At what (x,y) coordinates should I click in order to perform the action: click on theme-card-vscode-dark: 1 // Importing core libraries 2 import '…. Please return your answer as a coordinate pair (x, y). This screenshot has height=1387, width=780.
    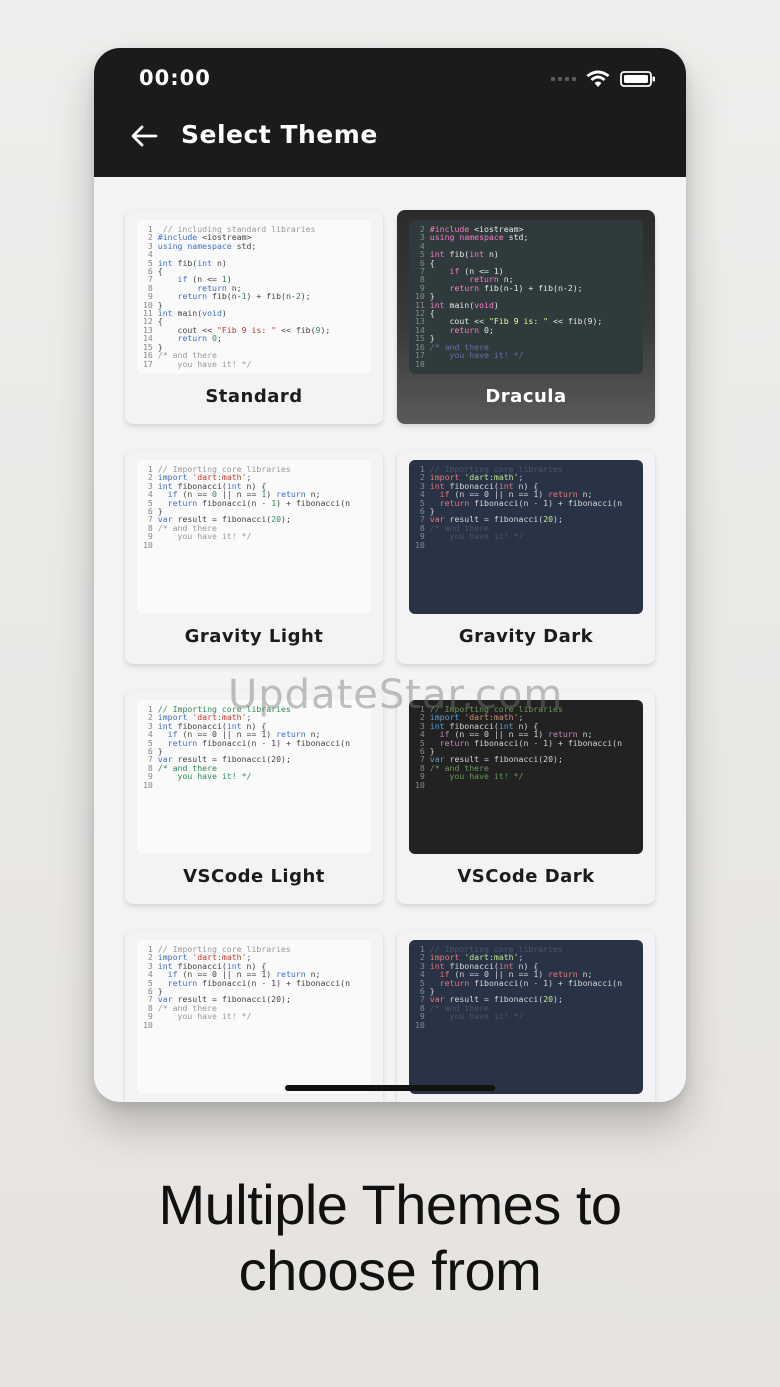
    Looking at the image, I should click on (526, 797).